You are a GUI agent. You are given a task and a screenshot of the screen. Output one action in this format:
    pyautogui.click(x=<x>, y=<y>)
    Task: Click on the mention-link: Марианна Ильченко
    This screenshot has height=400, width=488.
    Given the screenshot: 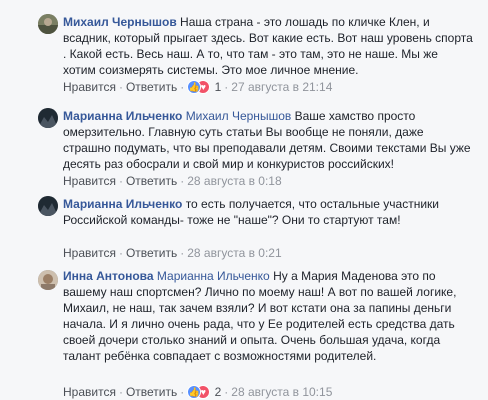 What is the action you would take?
    pyautogui.click(x=213, y=276)
    